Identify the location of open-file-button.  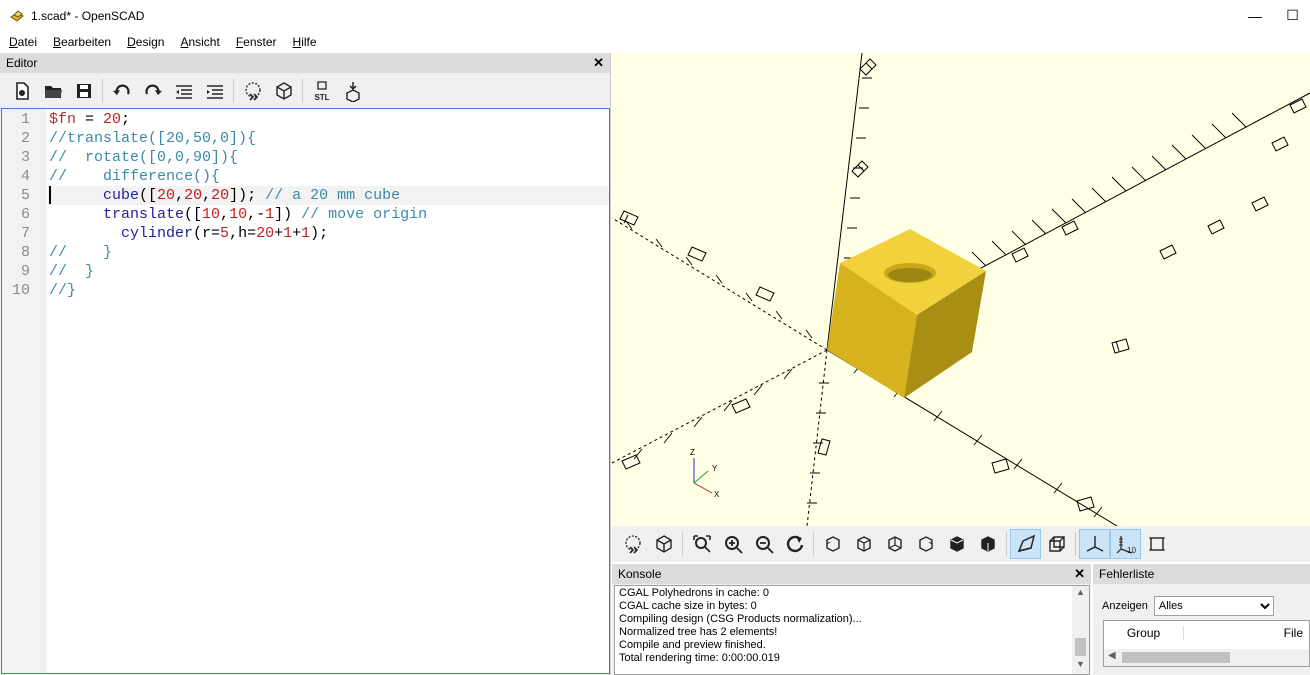
(52, 91).